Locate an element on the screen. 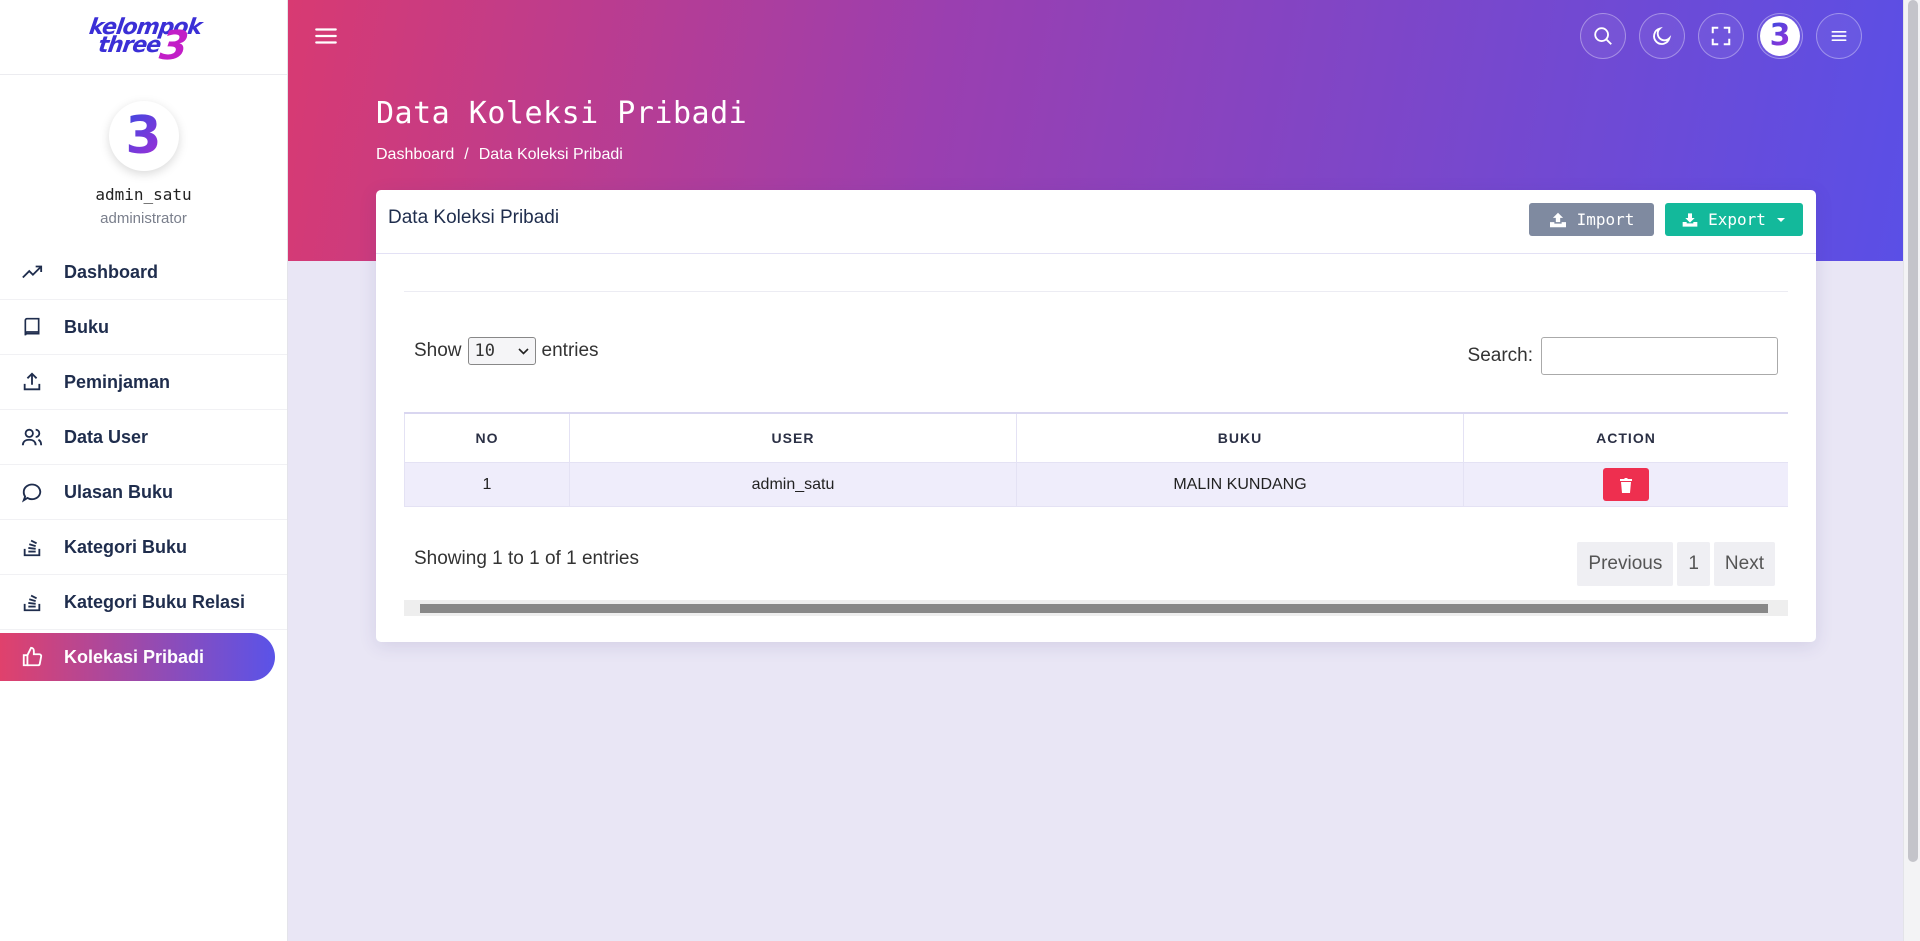 This screenshot has height=941, width=1920. sidebar-item-kolekasi-pribadi: Kolekasi Pribadi is located at coordinates (137, 657).